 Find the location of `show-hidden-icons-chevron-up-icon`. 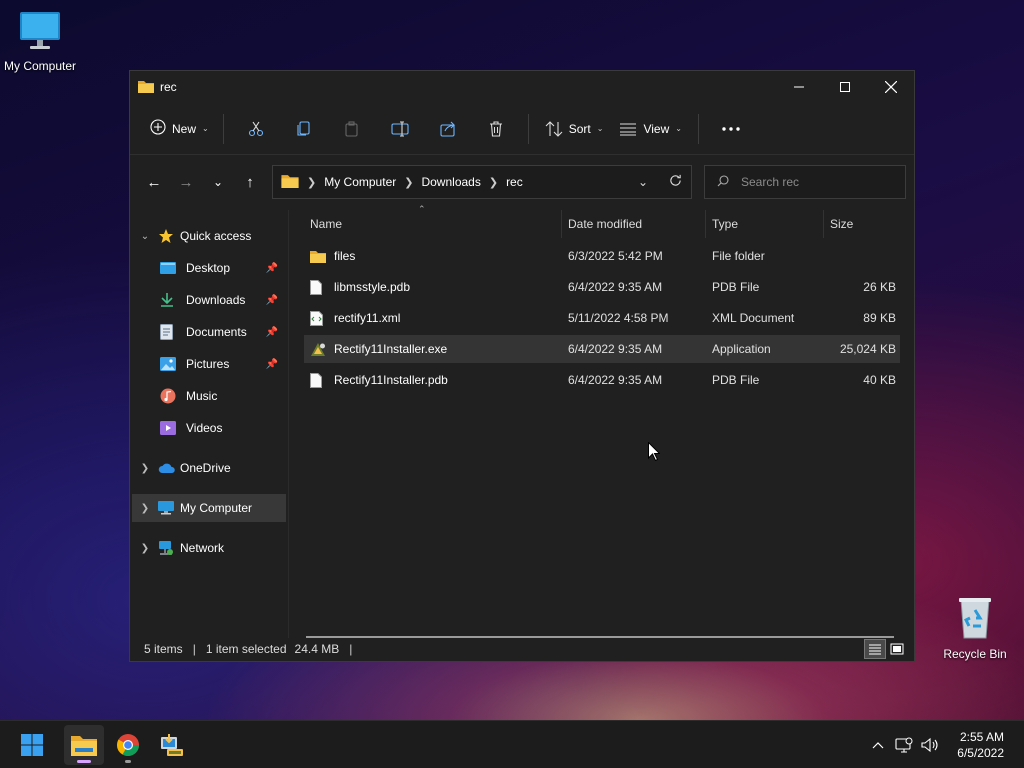

show-hidden-icons-chevron-up-icon is located at coordinates (878, 745).